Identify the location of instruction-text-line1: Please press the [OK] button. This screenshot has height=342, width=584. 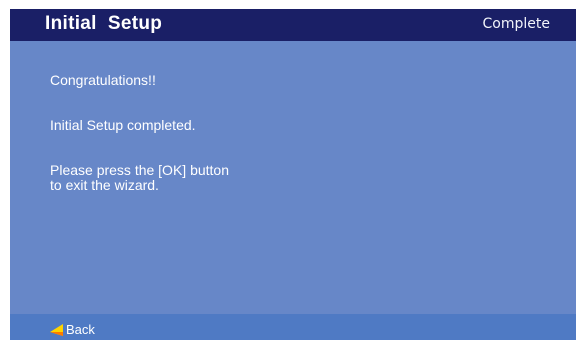
(139, 170).